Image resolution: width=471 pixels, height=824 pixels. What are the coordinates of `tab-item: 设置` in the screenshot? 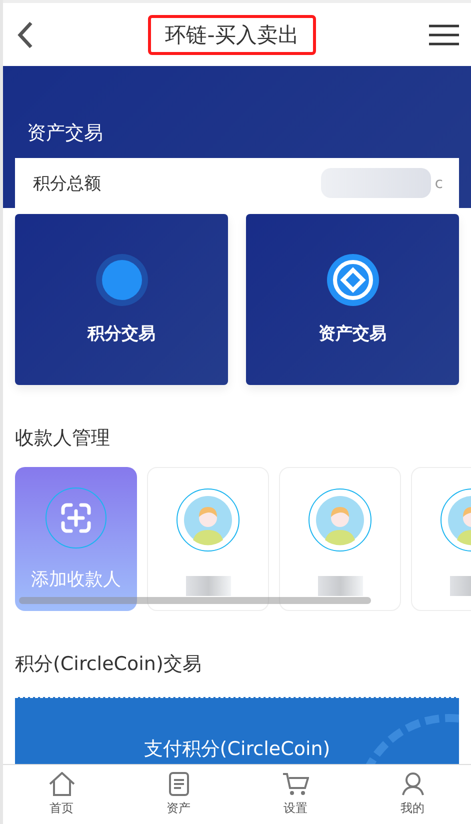 It's located at (295, 794).